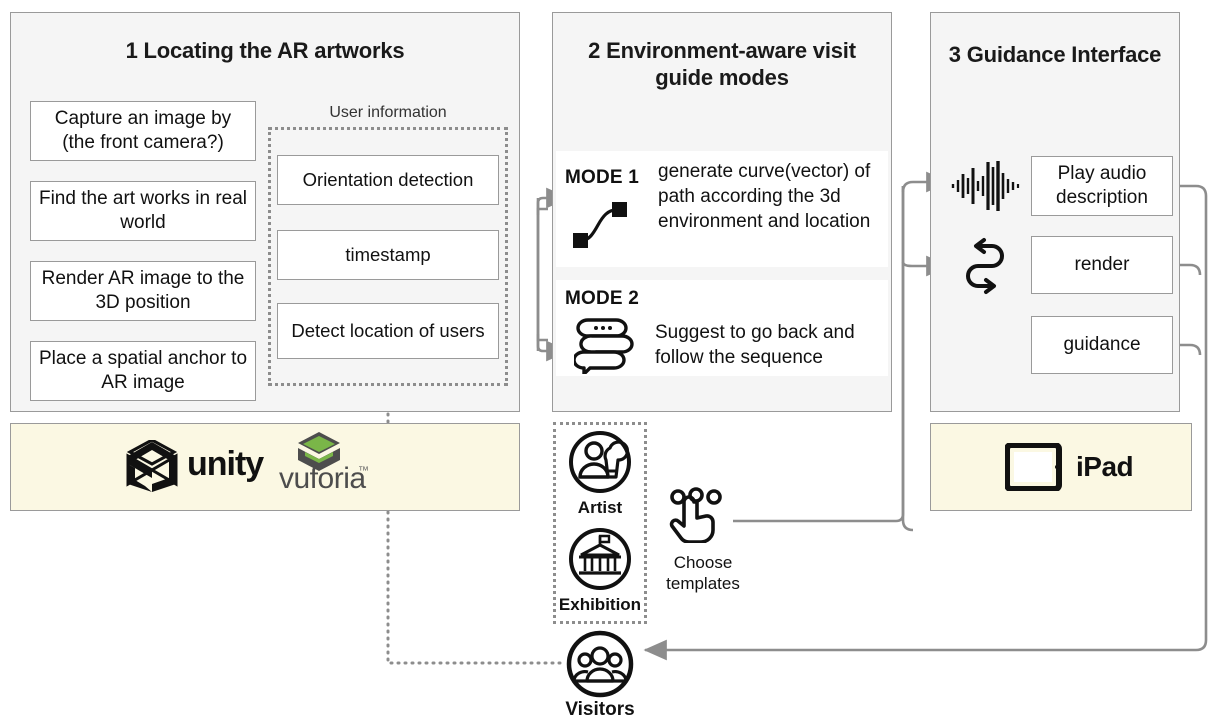  I want to click on guidance-item-guidance: guidance, so click(1102, 345).